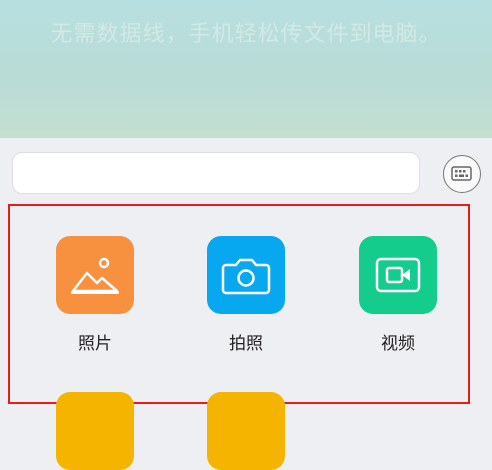  What do you see at coordinates (95, 344) in the screenshot?
I see `photo-label: 照片` at bounding box center [95, 344].